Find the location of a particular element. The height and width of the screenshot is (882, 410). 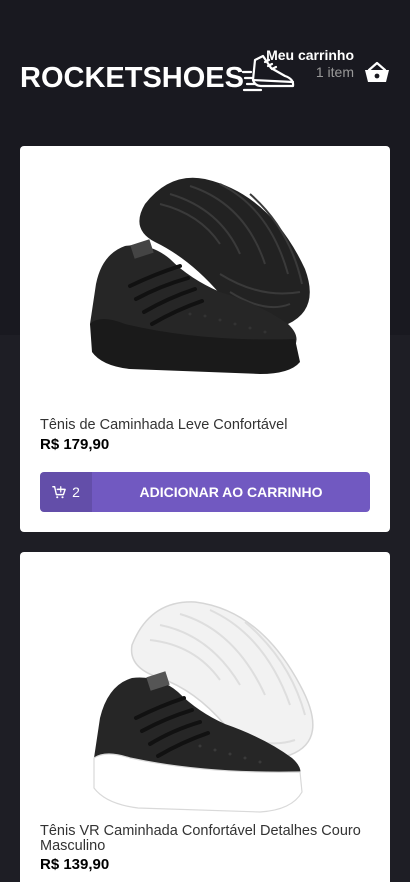

cart-summary: Meu carrinho 1 item is located at coordinates (310, 64).